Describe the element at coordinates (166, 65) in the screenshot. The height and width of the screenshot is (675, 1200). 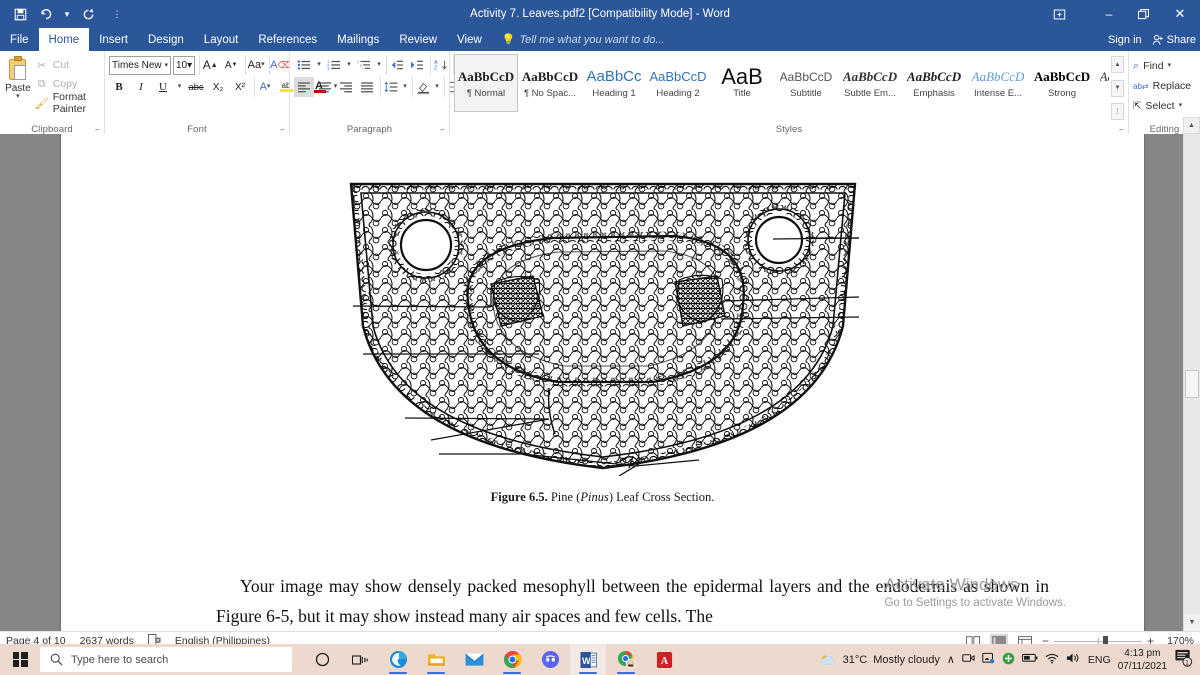
I see `font-name-dropdown-icon: ▾` at that location.